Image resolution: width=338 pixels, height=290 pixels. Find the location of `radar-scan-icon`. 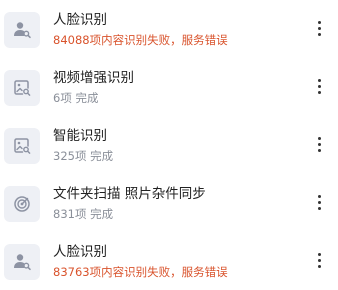

radar-scan-icon is located at coordinates (22, 204).